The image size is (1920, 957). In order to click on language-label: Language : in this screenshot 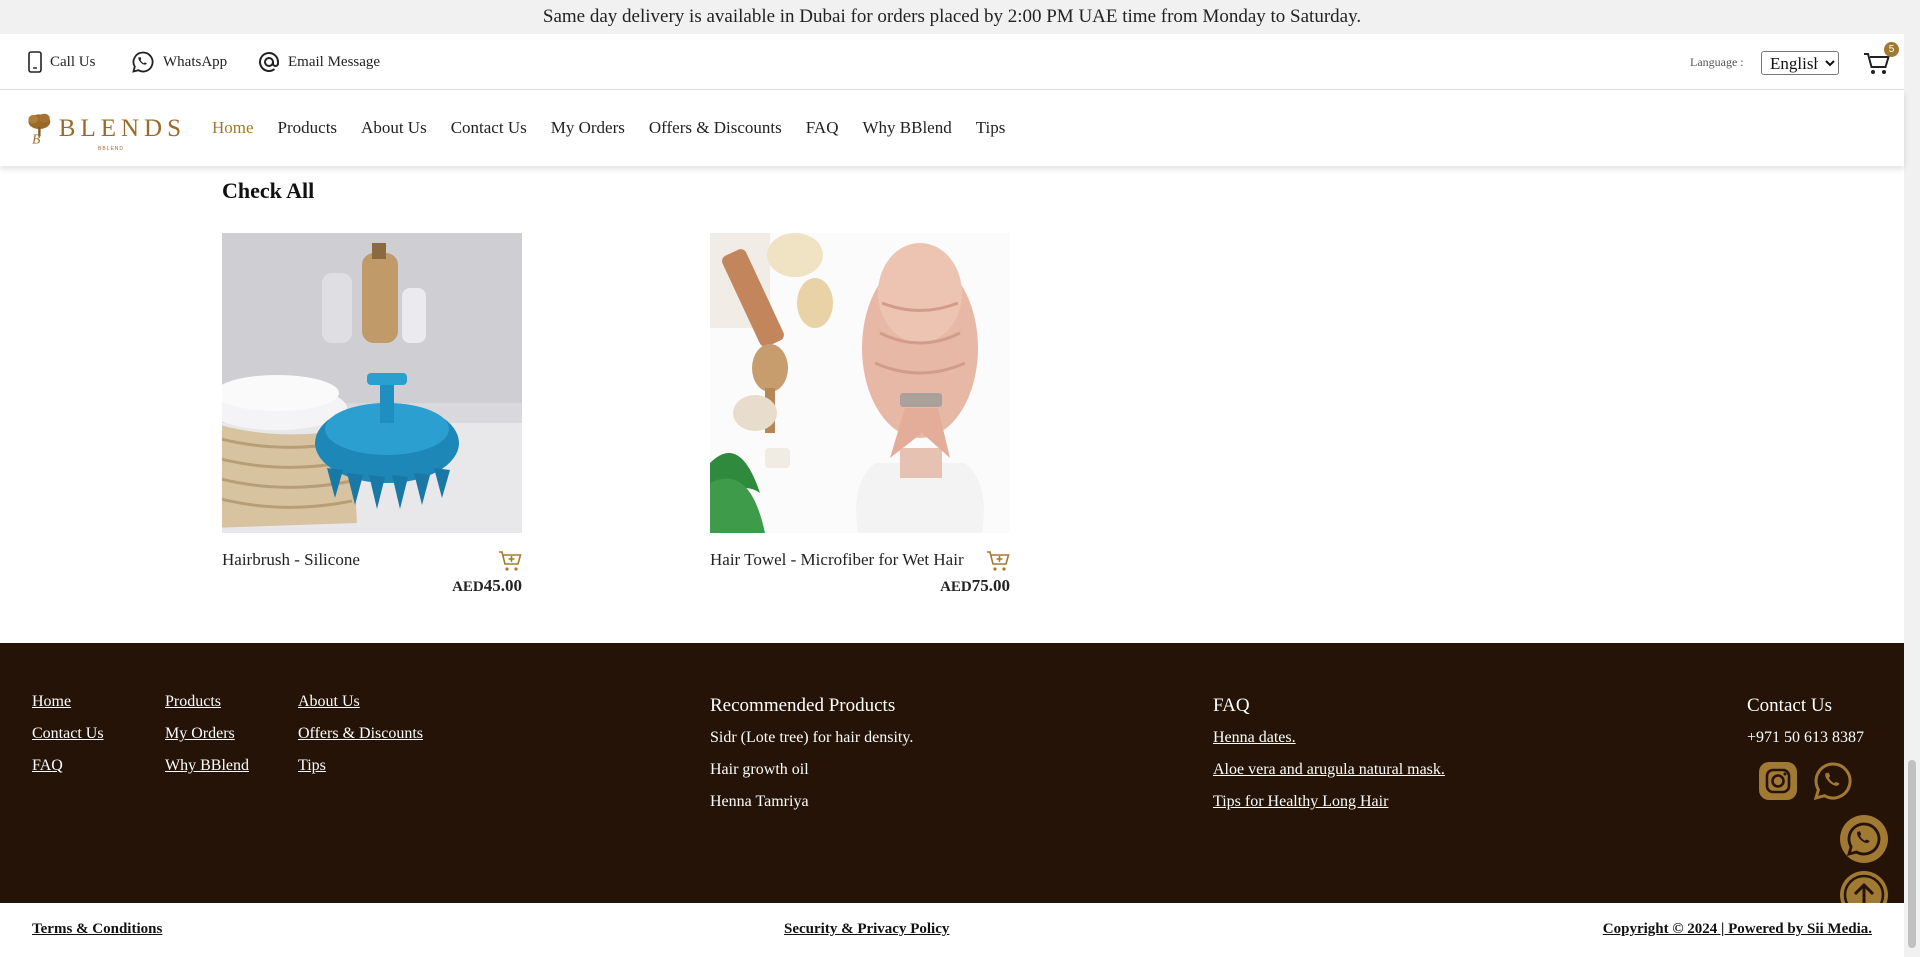, I will do `click(1717, 61)`.